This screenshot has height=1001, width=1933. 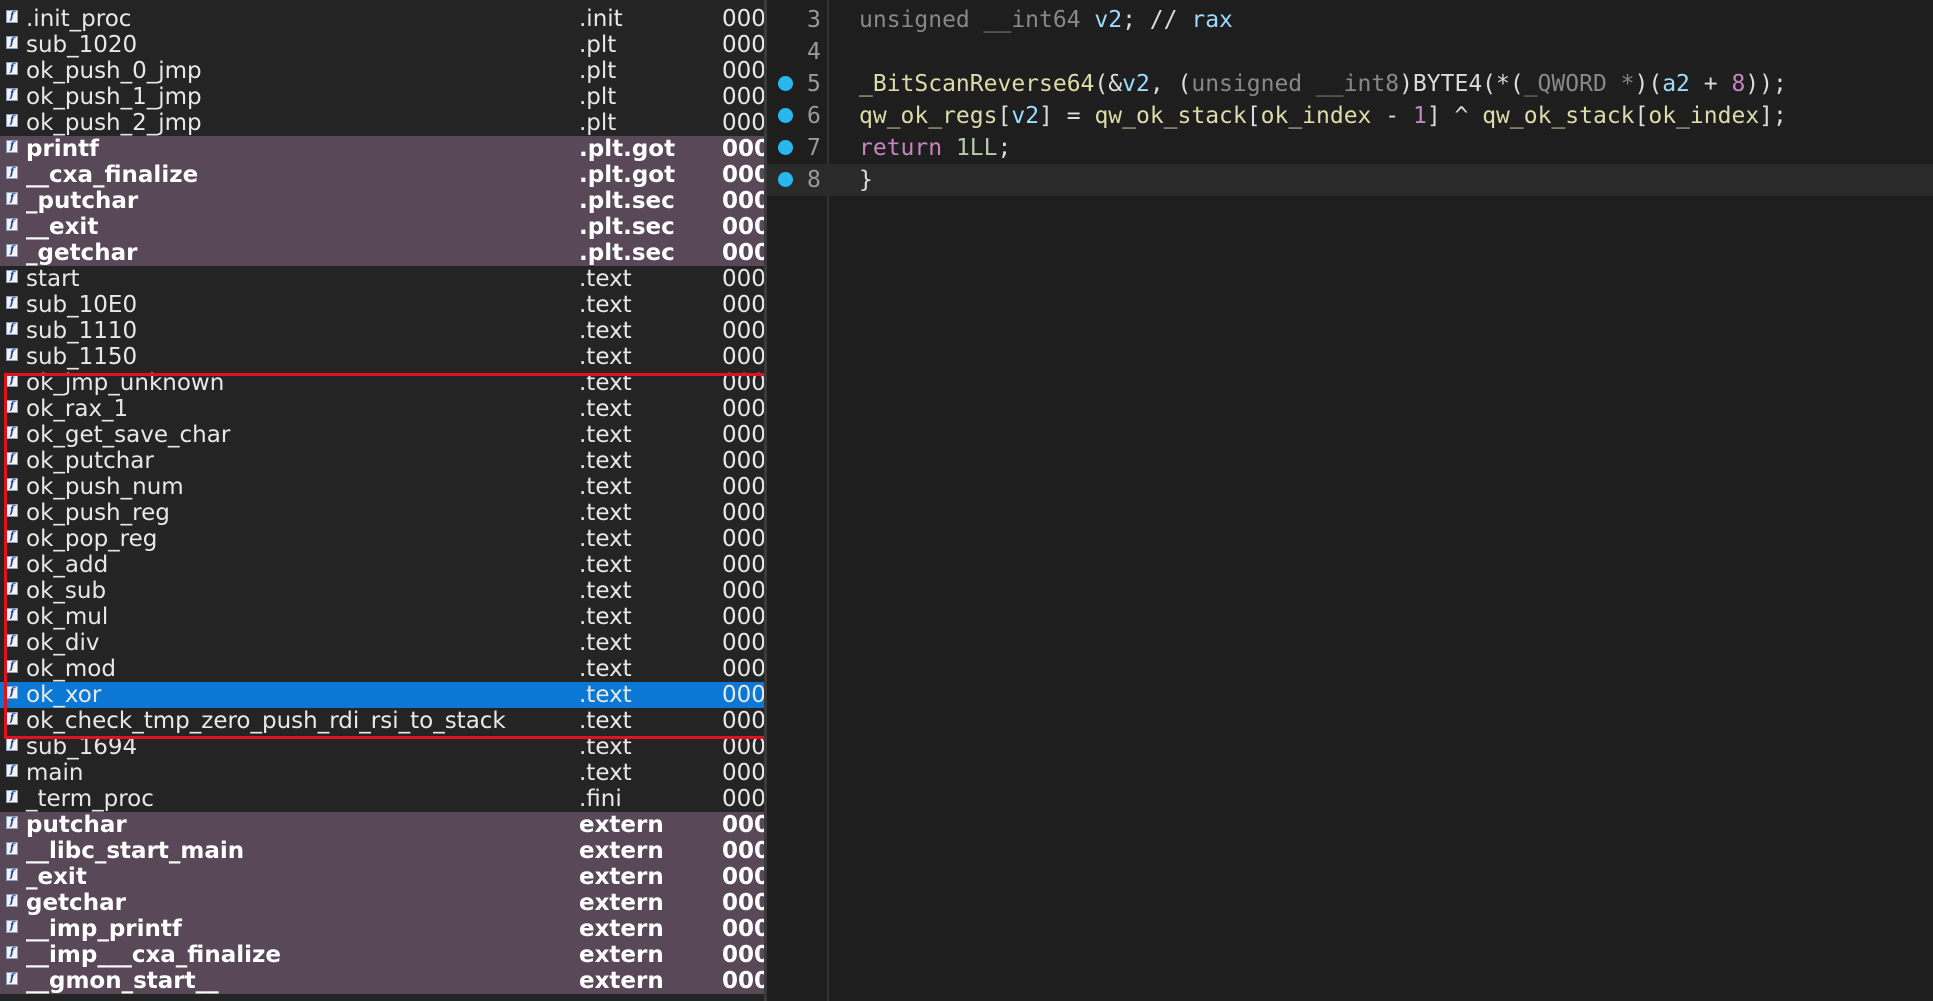 What do you see at coordinates (1046, 20) in the screenshot?
I see `code-text: unsigned __int64 v2; // rax` at bounding box center [1046, 20].